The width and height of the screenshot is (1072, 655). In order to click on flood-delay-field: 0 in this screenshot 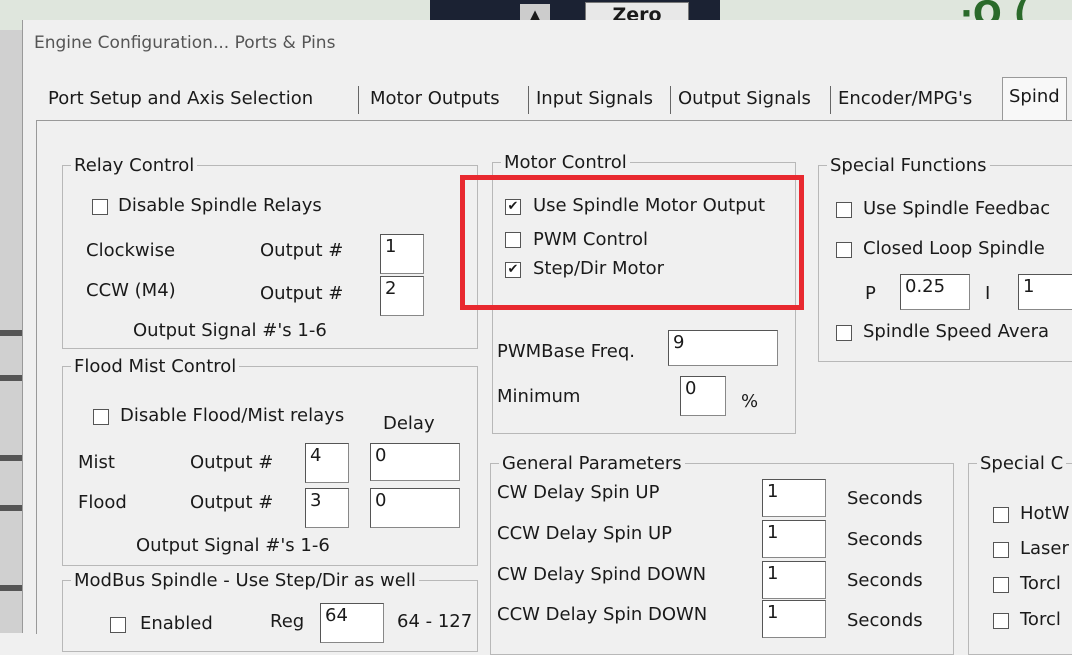, I will do `click(415, 508)`.